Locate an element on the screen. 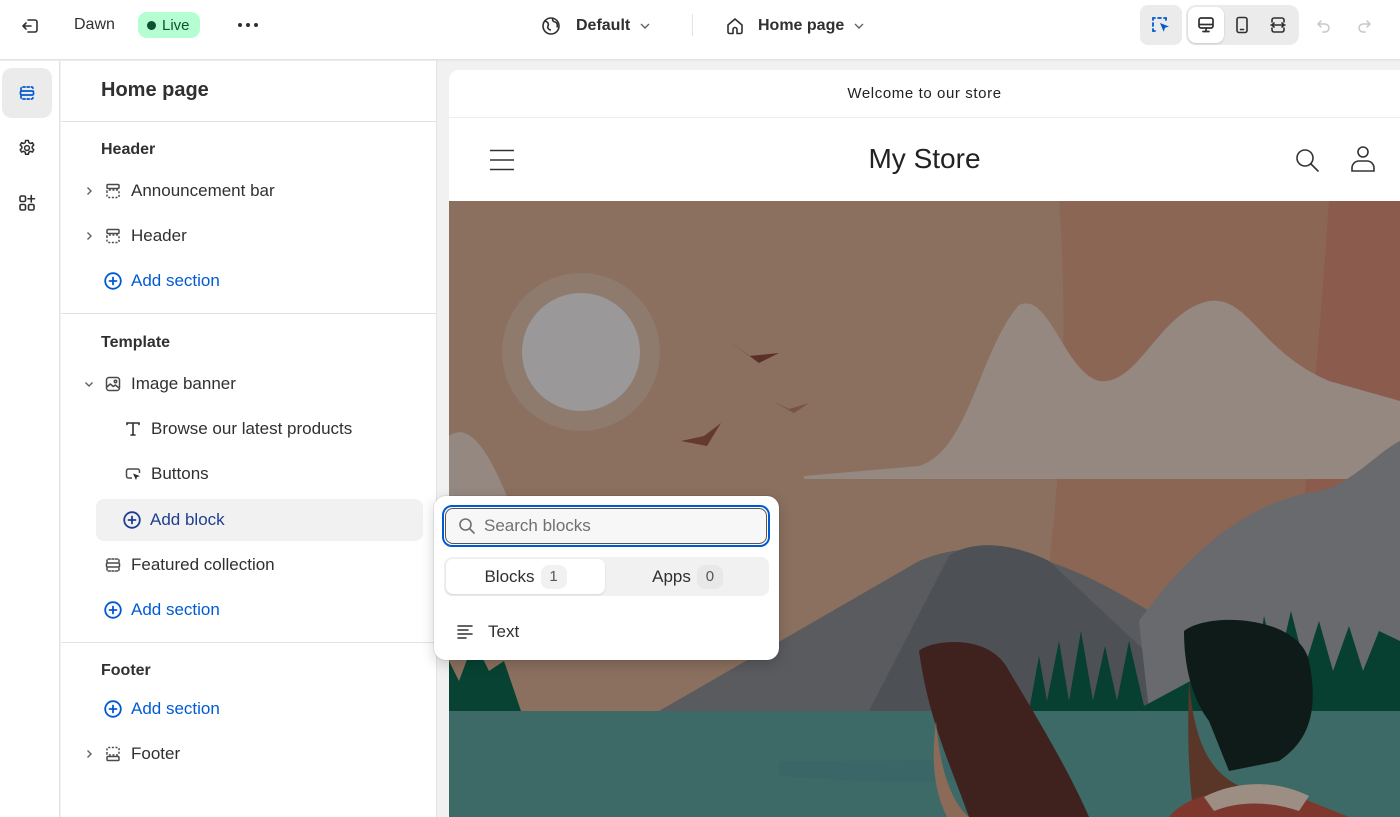  section-label: Footer is located at coordinates (156, 753).